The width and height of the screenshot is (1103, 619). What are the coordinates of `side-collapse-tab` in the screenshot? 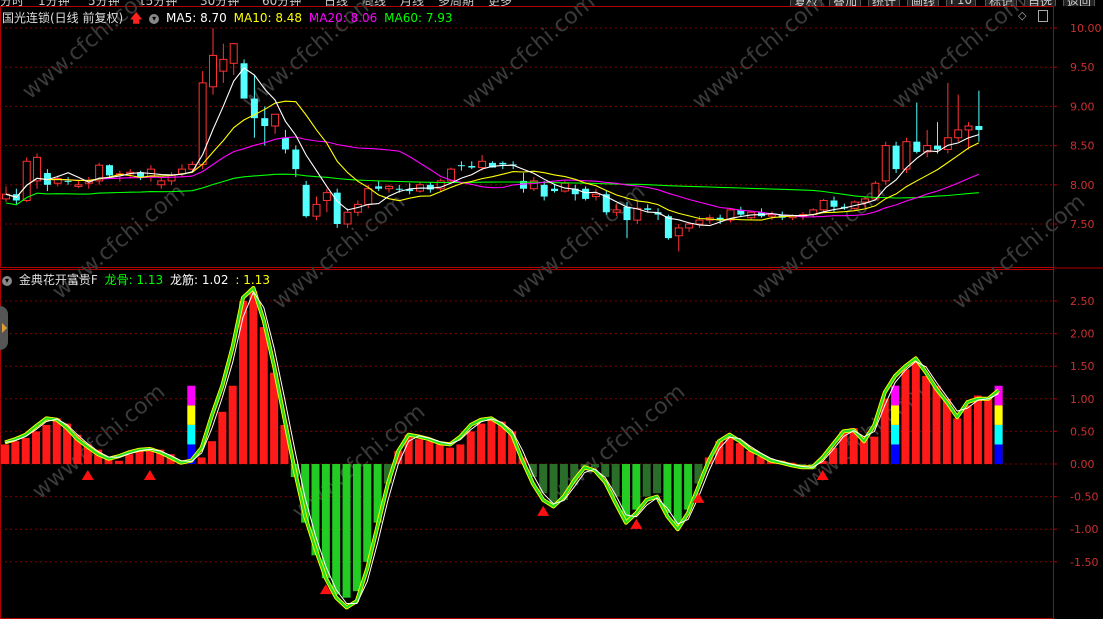 It's located at (4, 328).